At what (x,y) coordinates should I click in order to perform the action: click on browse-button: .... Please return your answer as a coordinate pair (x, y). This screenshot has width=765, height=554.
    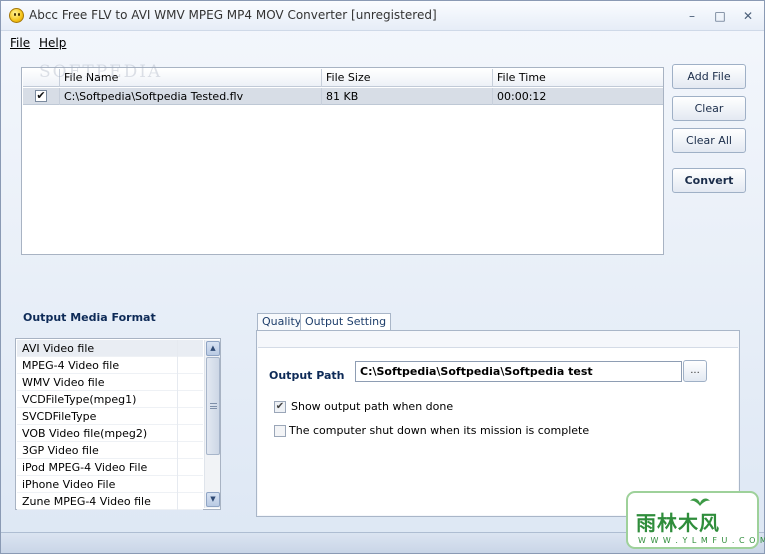
    Looking at the image, I should click on (695, 371).